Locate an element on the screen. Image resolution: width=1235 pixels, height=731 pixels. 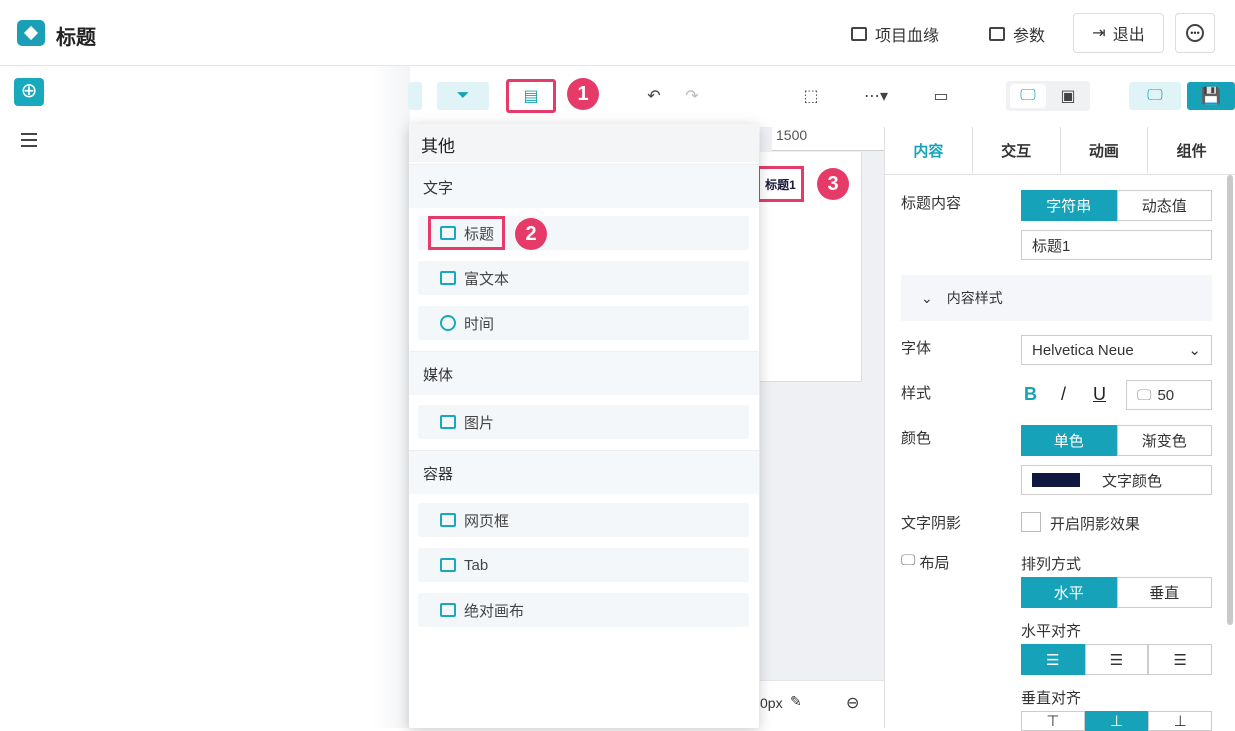
image-icon is located at coordinates (448, 422).